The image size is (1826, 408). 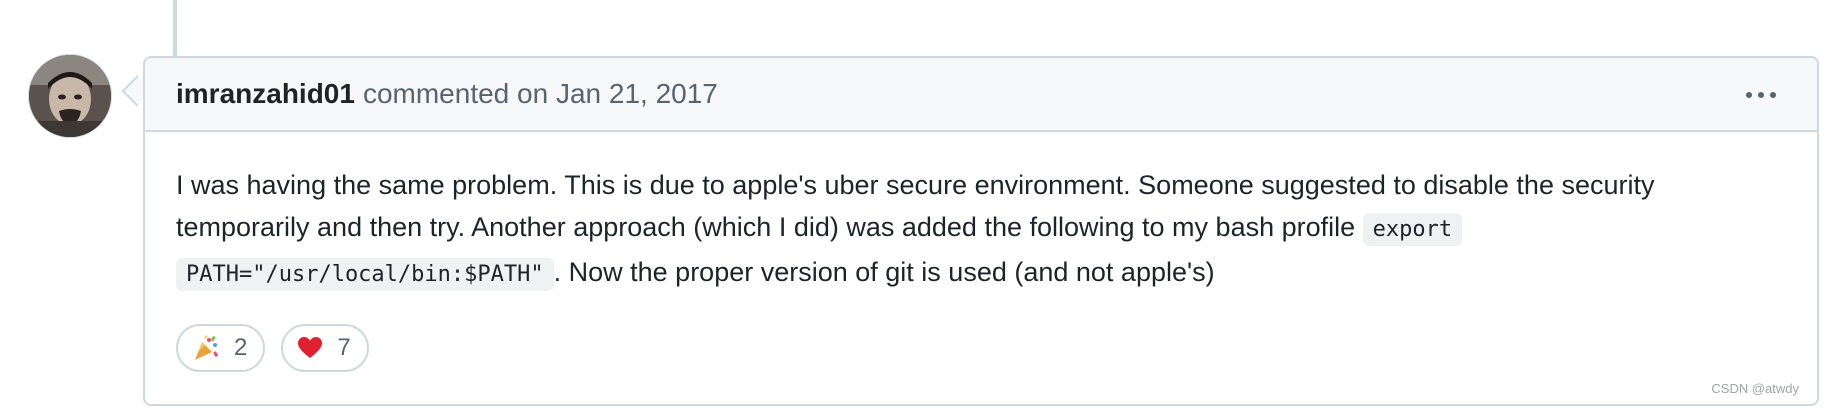 I want to click on avatar-image, so click(x=70, y=96).